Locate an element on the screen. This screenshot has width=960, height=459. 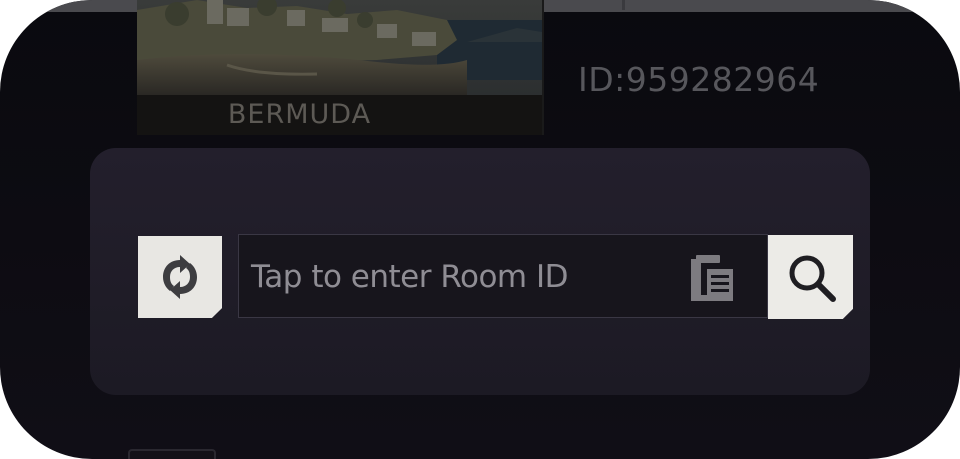
room-id-label: ID:959282964 is located at coordinates (699, 79).